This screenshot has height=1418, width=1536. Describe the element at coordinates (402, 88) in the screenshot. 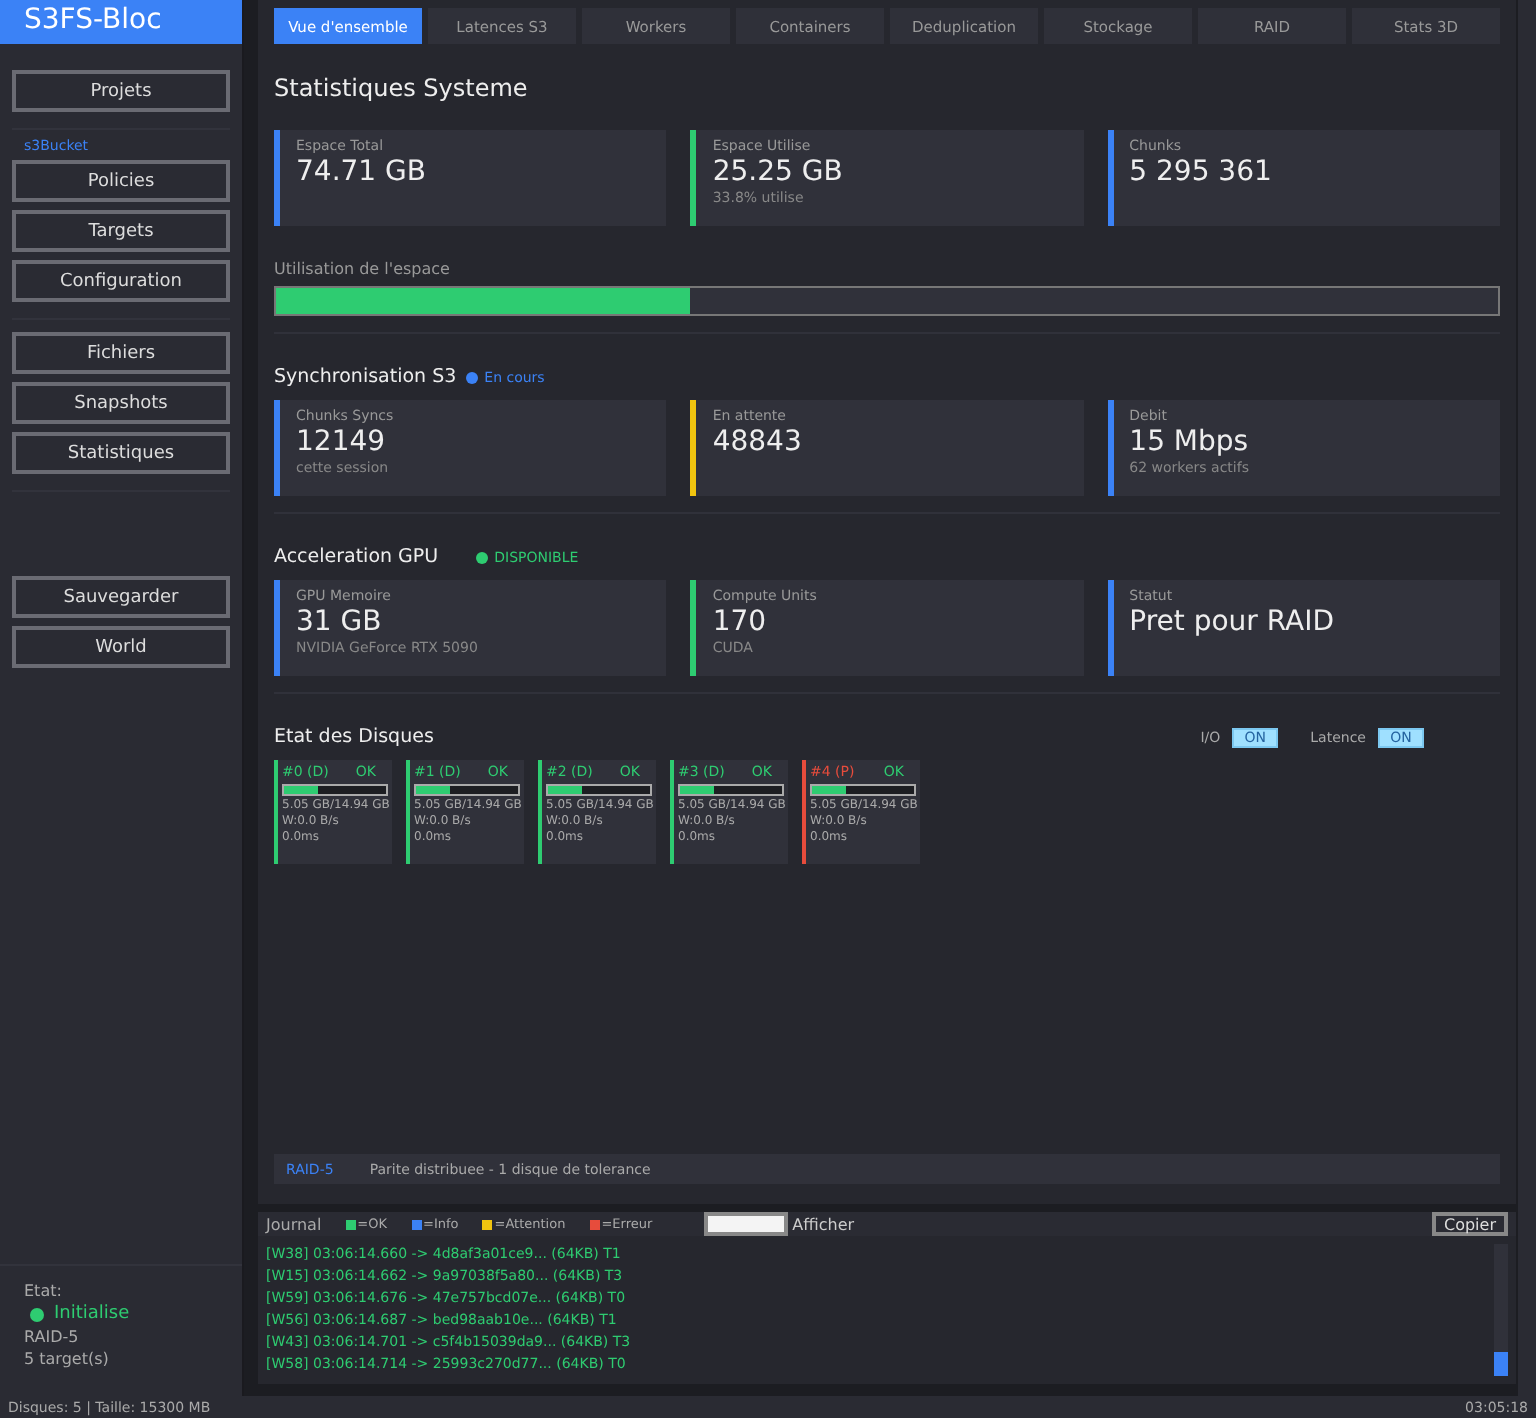

I see `page-title: Statistiques Systeme` at that location.